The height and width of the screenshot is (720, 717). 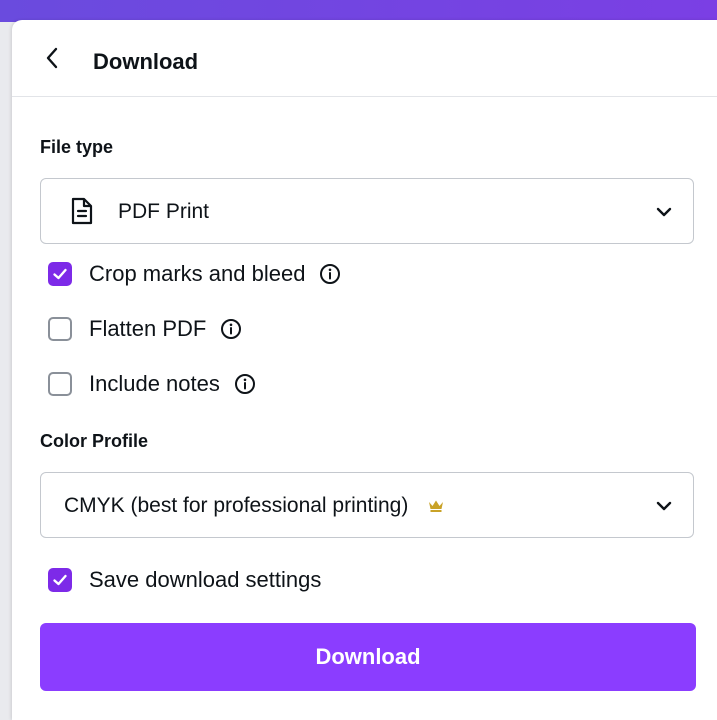 What do you see at coordinates (368, 657) in the screenshot?
I see `download-button: Download` at bounding box center [368, 657].